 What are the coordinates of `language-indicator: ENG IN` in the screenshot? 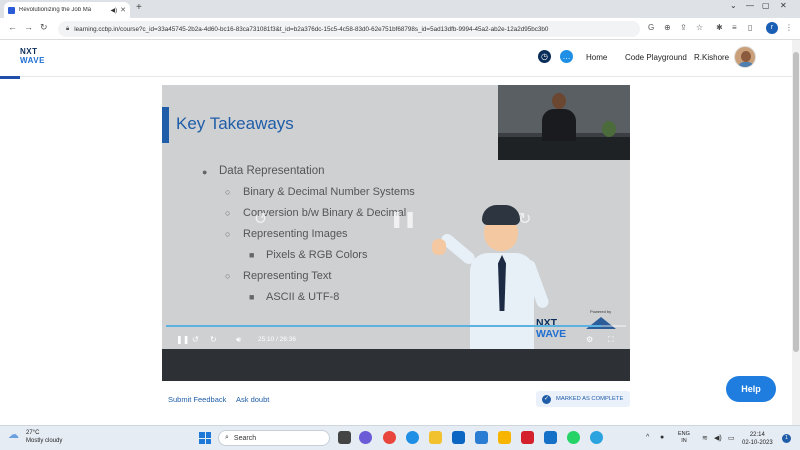 It's located at (684, 438).